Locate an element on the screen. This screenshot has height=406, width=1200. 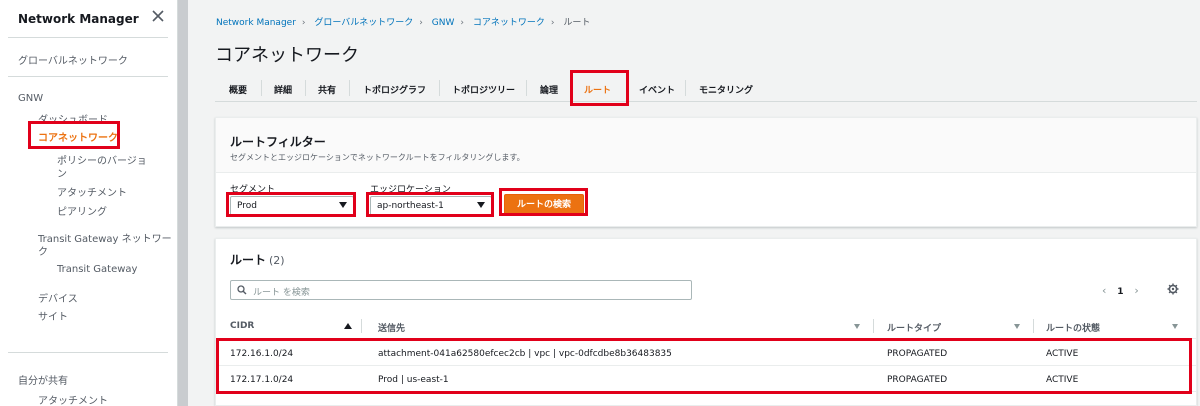
breadcrumb-core-network: コアネットワーク is located at coordinates (509, 23).